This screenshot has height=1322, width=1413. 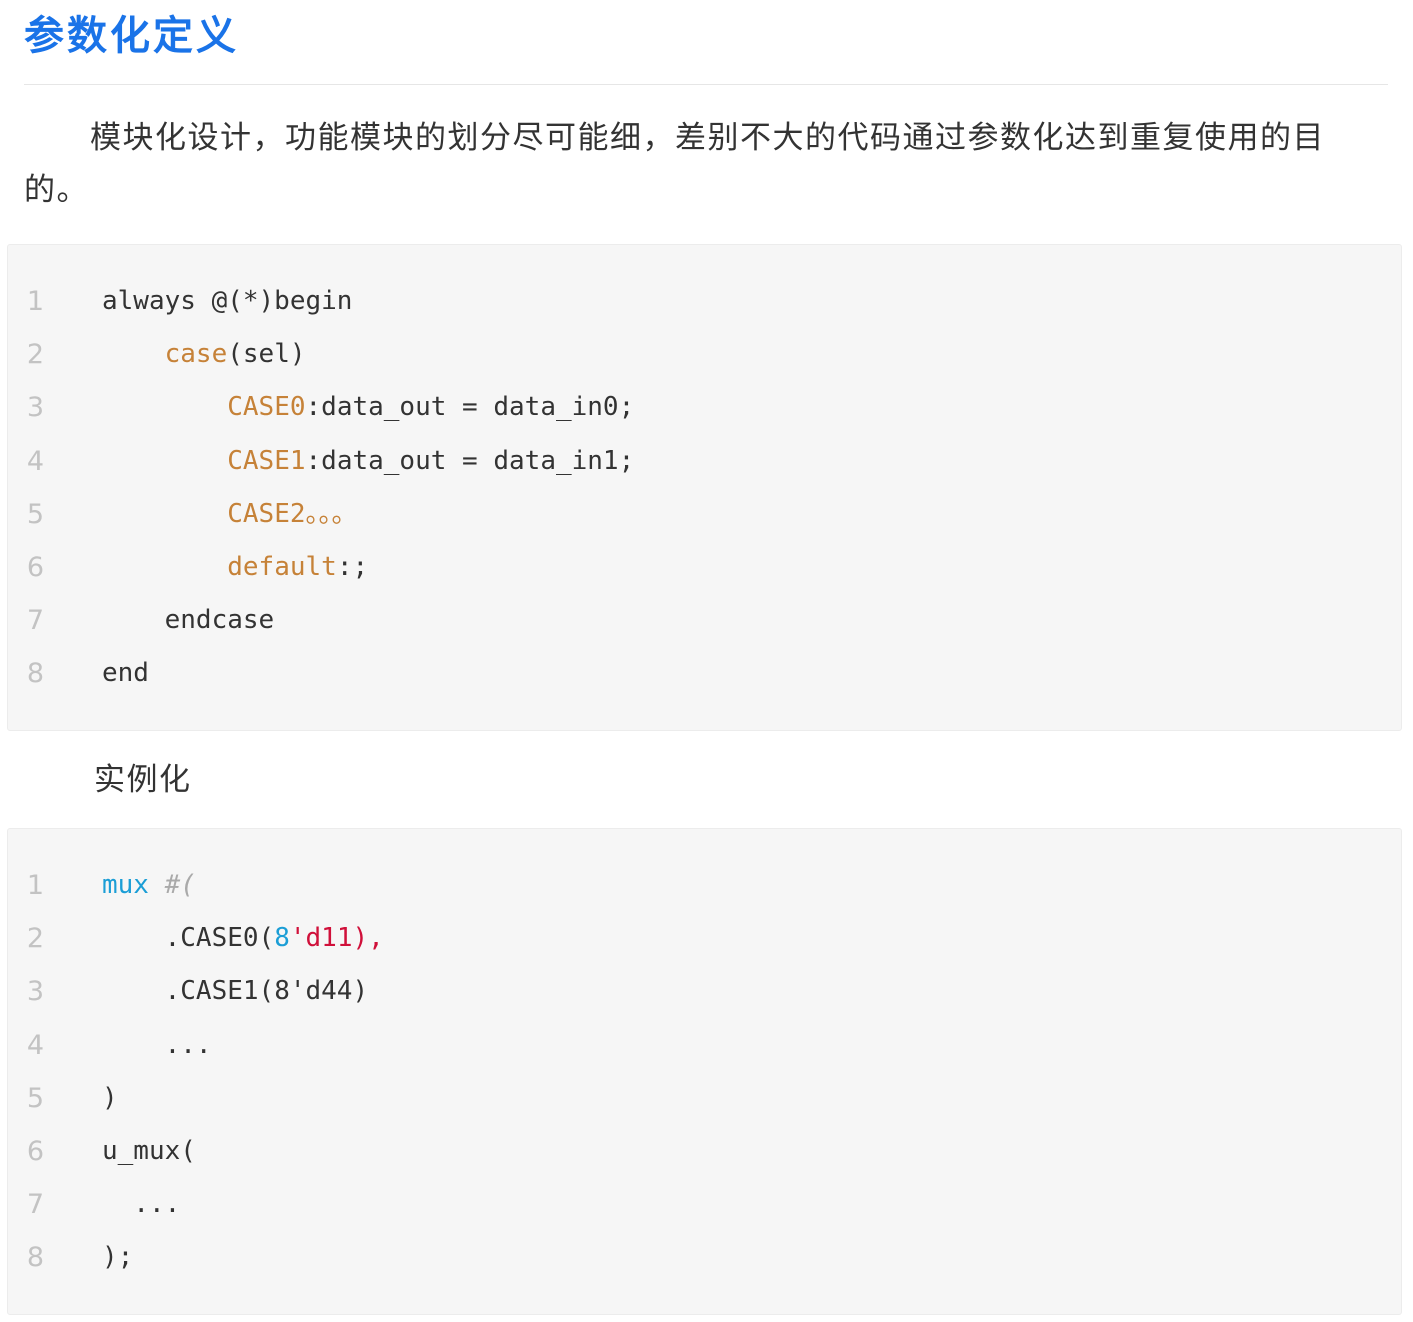 I want to click on code-line: 1 always @(*)begin, so click(x=180, y=301).